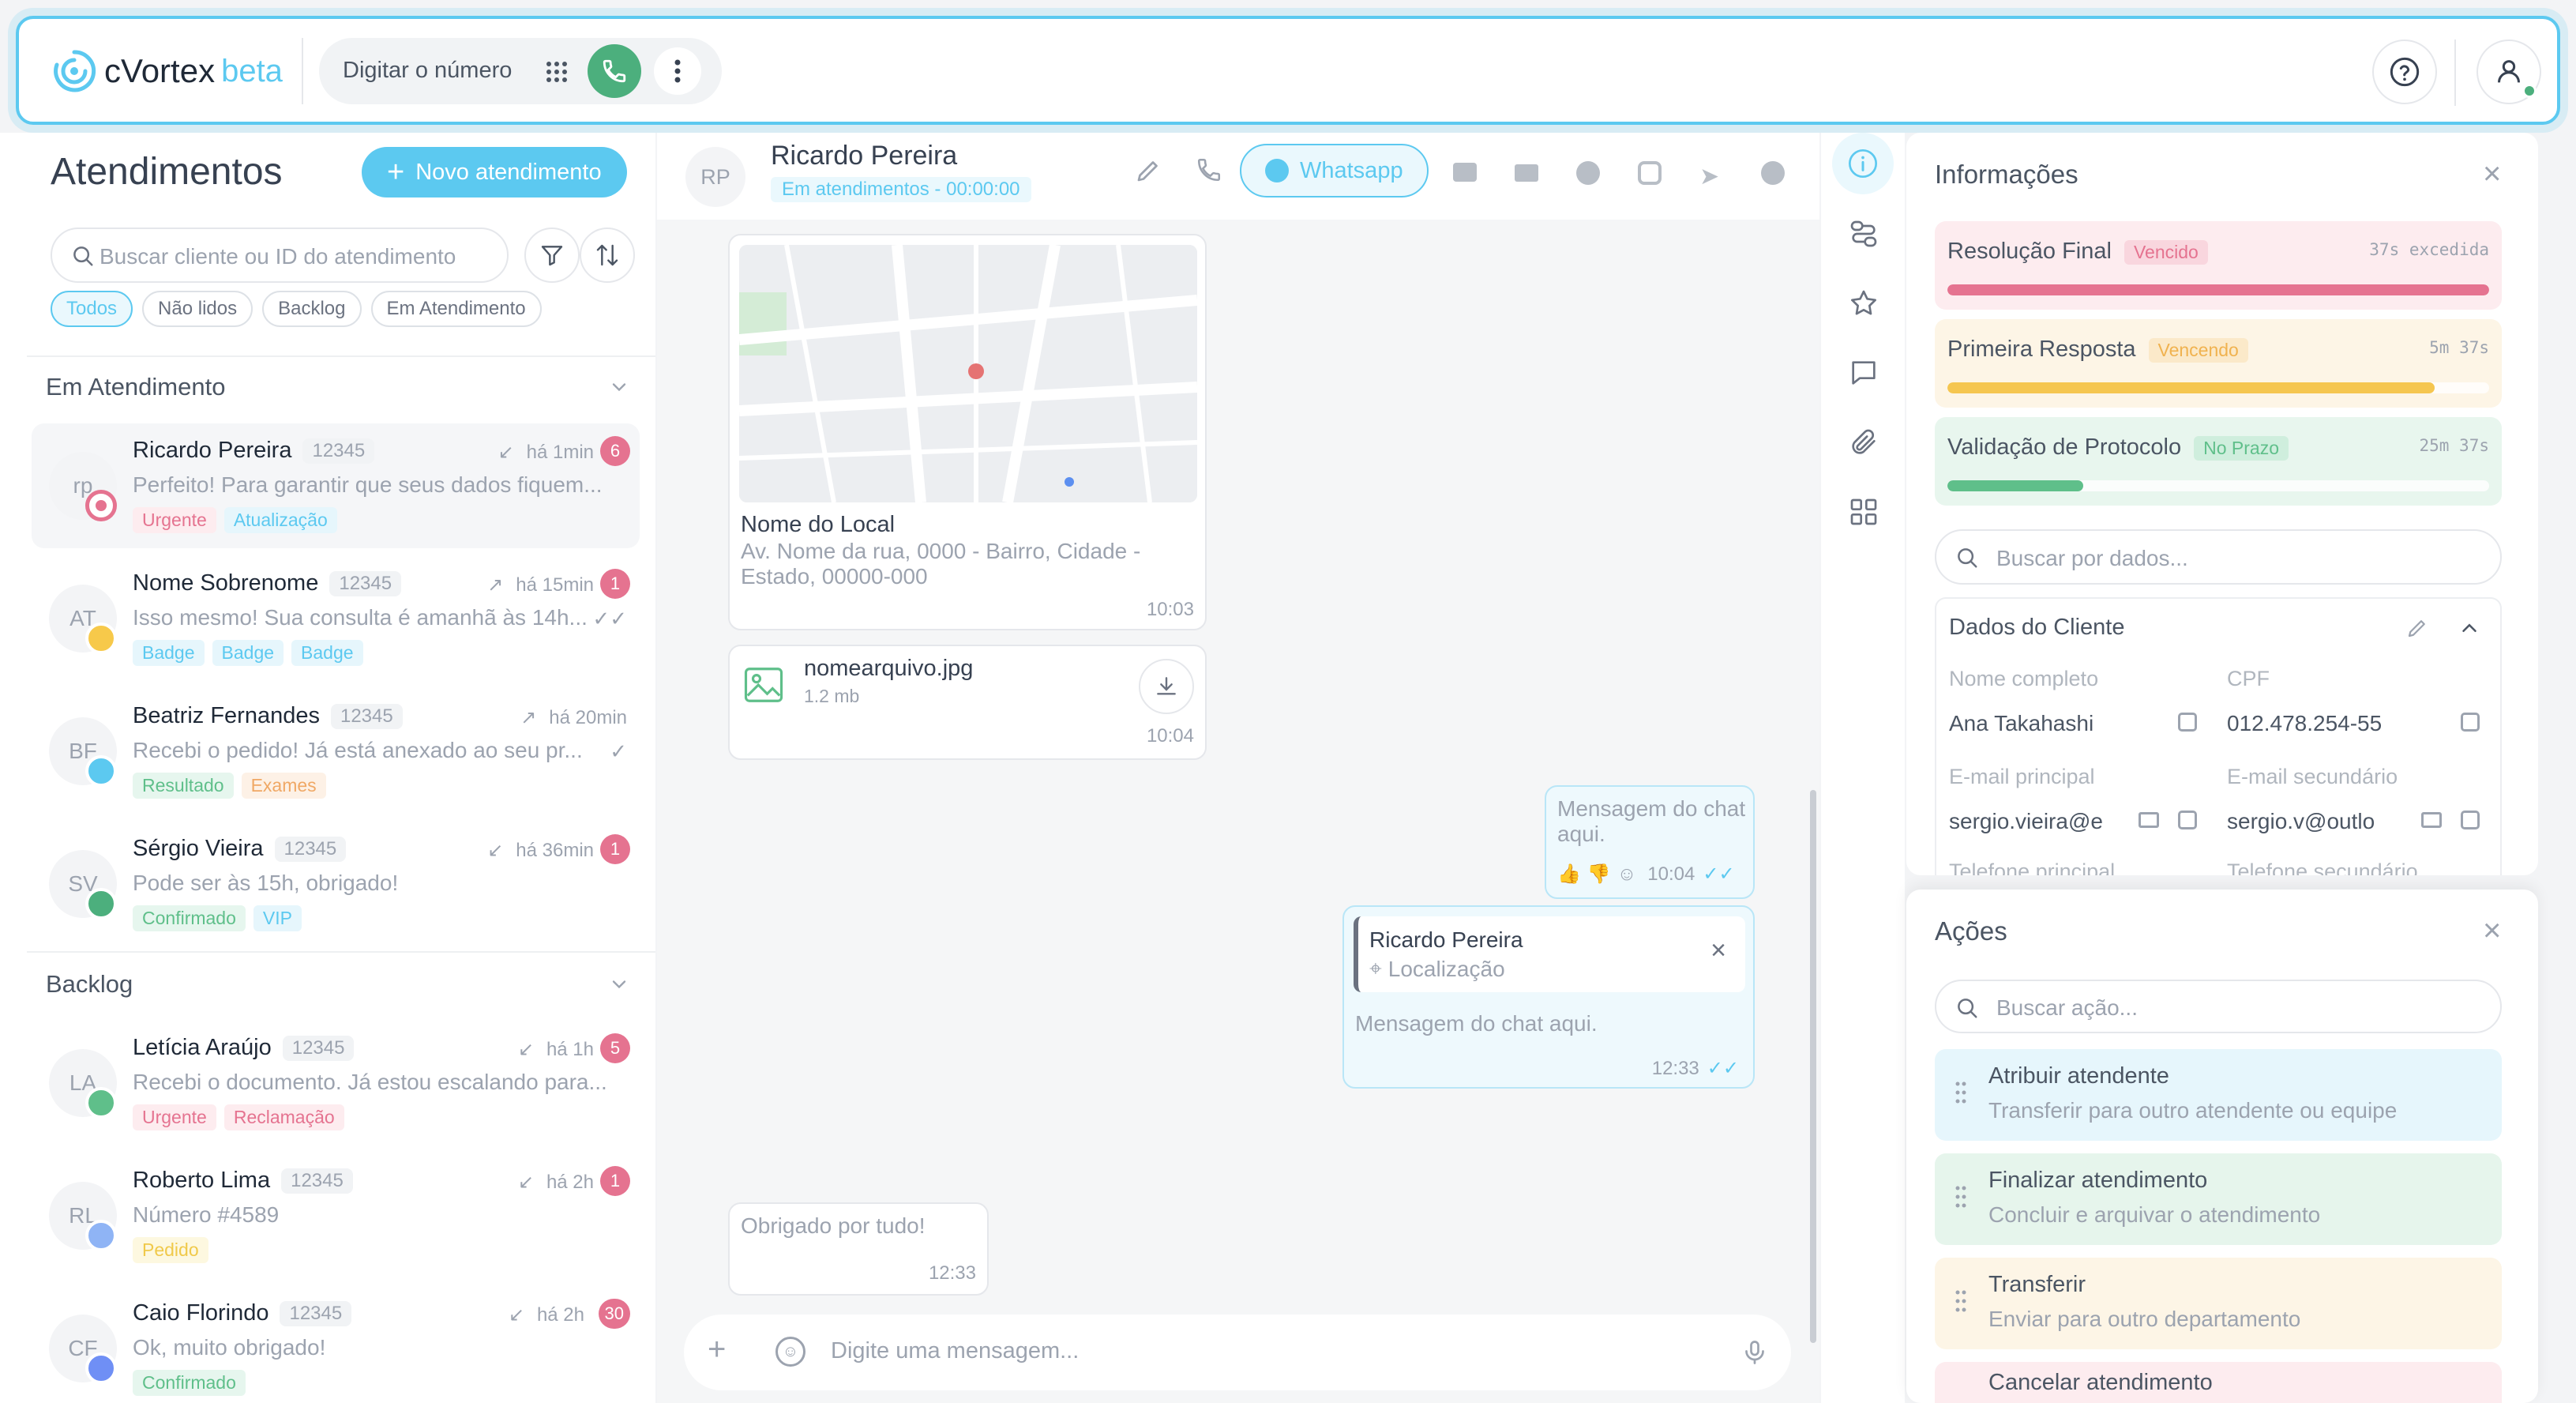 Image resolution: width=2576 pixels, height=1403 pixels. What do you see at coordinates (1465, 172) in the screenshot?
I see `sms-channel-icon` at bounding box center [1465, 172].